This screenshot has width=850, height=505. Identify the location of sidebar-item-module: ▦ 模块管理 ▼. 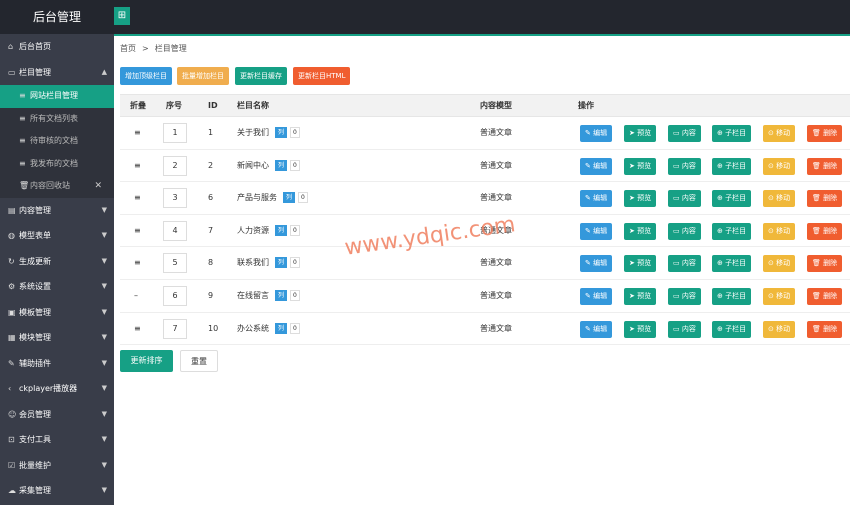
(57, 338).